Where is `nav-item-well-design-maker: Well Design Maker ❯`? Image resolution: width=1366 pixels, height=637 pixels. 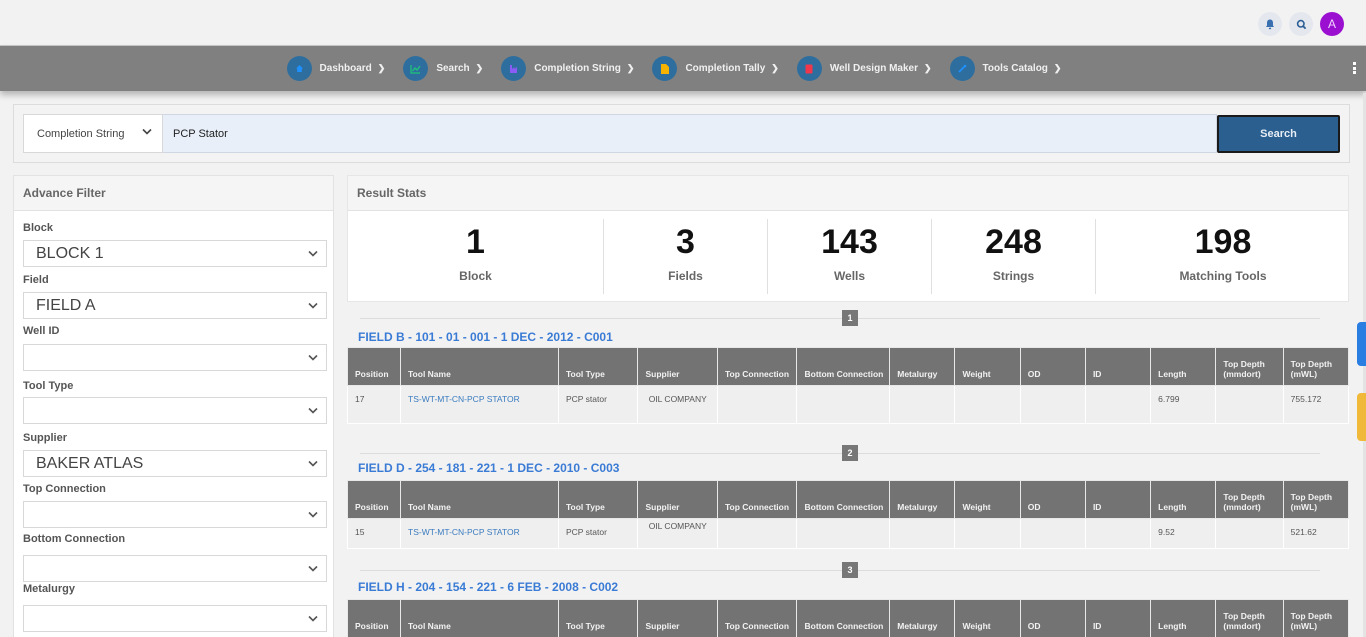 nav-item-well-design-maker: Well Design Maker ❯ is located at coordinates (864, 68).